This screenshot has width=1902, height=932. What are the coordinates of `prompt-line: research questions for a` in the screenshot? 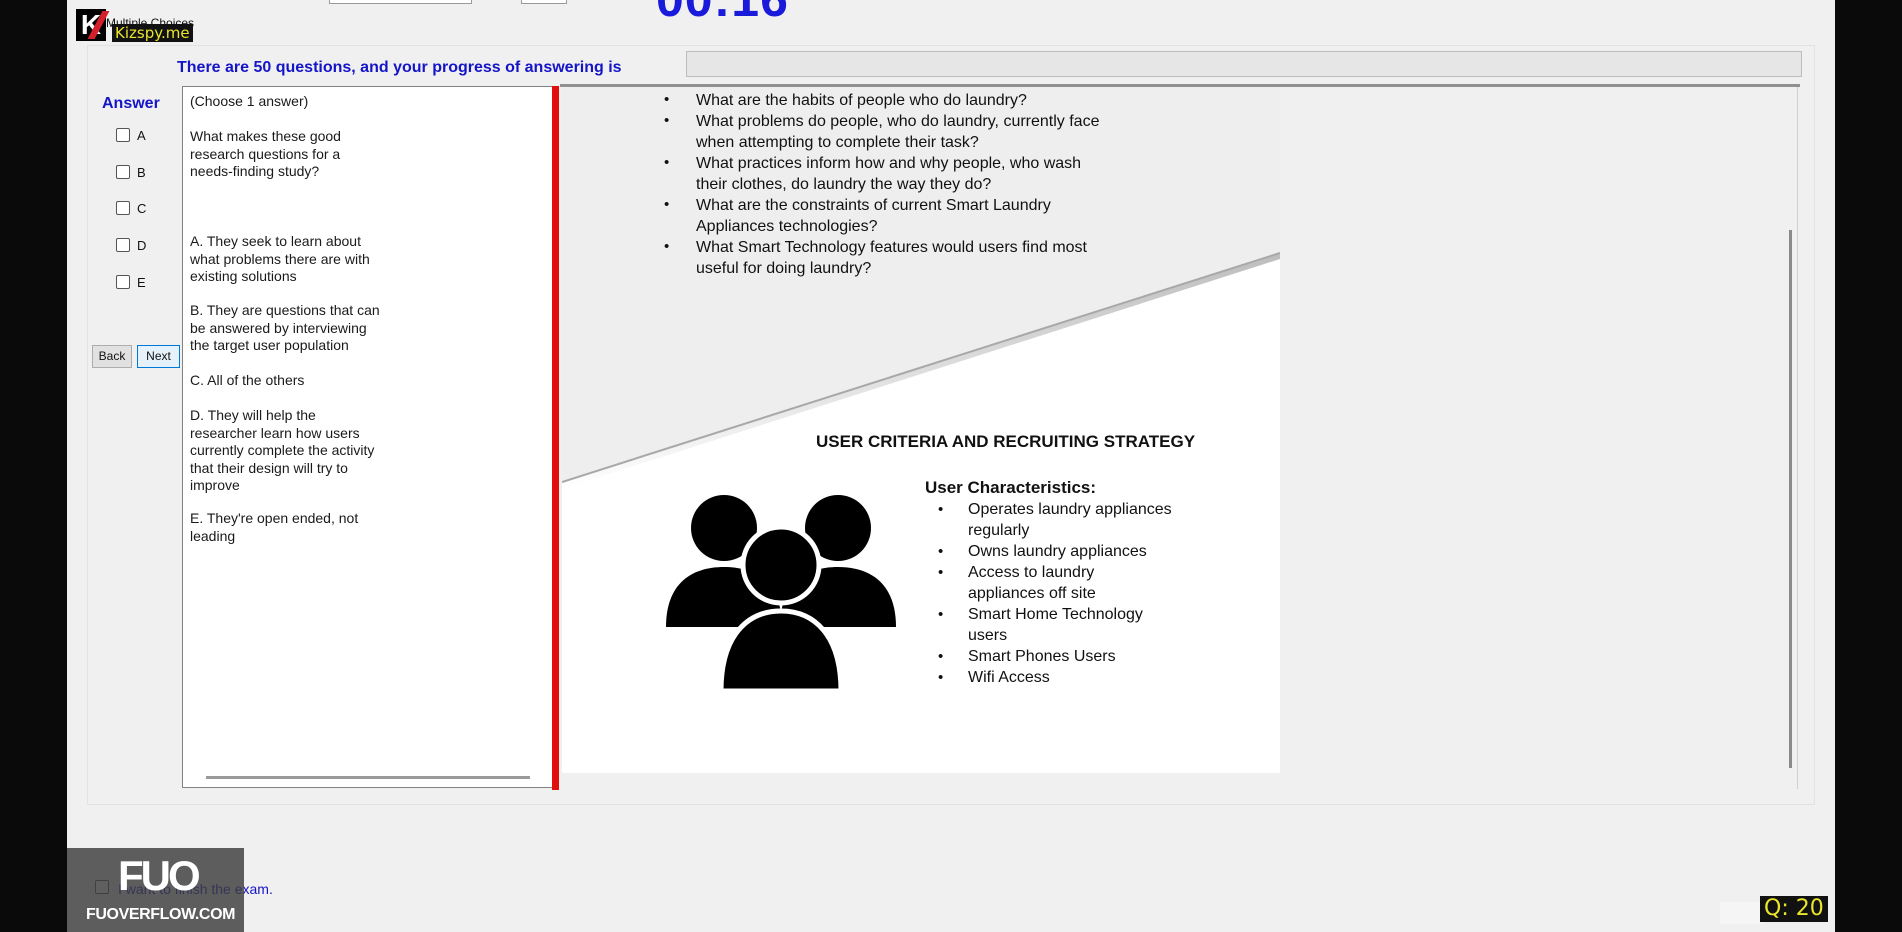 It's located at (265, 153).